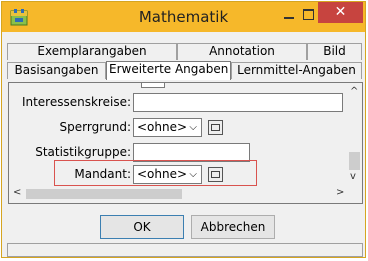 The width and height of the screenshot is (368, 261). Describe the element at coordinates (56, 70) in the screenshot. I see `tab-basisangaben: Basisangaben` at that location.